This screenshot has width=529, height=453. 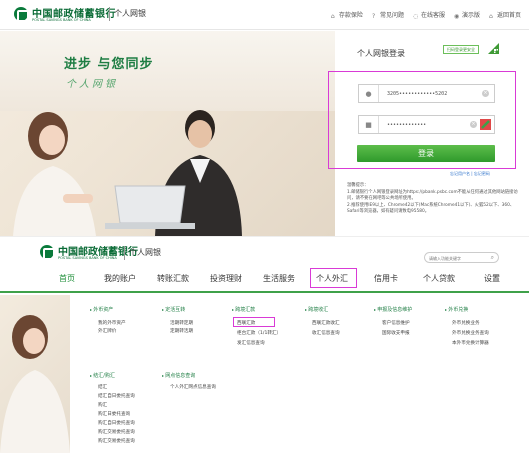 What do you see at coordinates (459, 258) in the screenshot?
I see `function-search-input` at bounding box center [459, 258].